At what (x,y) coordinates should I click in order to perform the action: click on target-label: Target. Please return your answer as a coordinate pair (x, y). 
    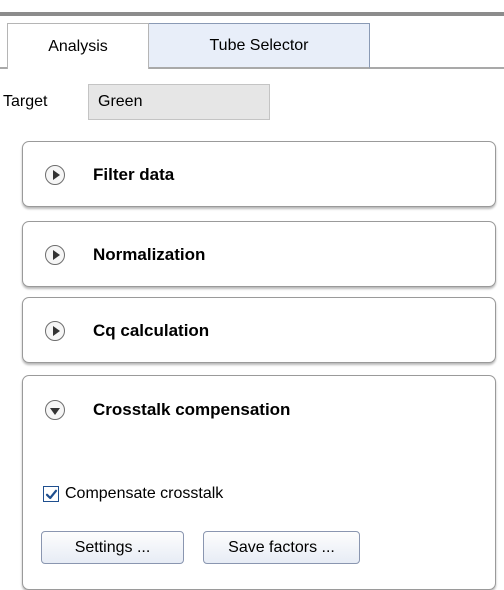
    Looking at the image, I should click on (25, 101).